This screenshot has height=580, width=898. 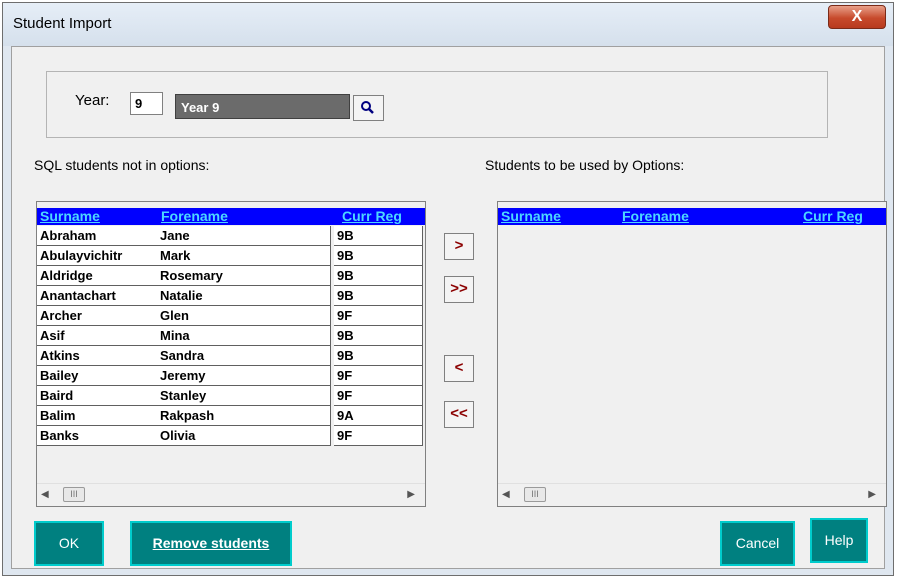 I want to click on cell-forename: Rakpash, so click(x=244, y=416).